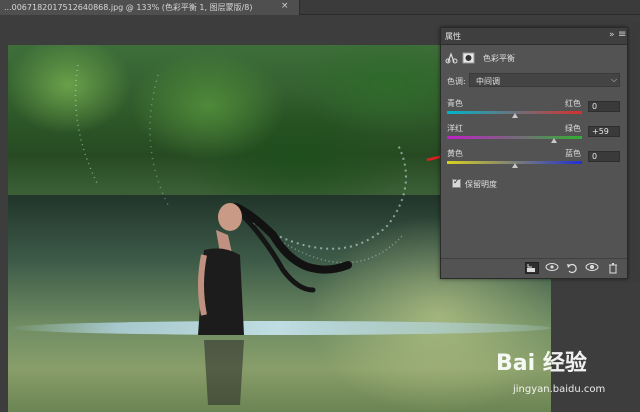  What do you see at coordinates (559, 389) in the screenshot?
I see `watermark-url: jingyan.baidu.com` at bounding box center [559, 389].